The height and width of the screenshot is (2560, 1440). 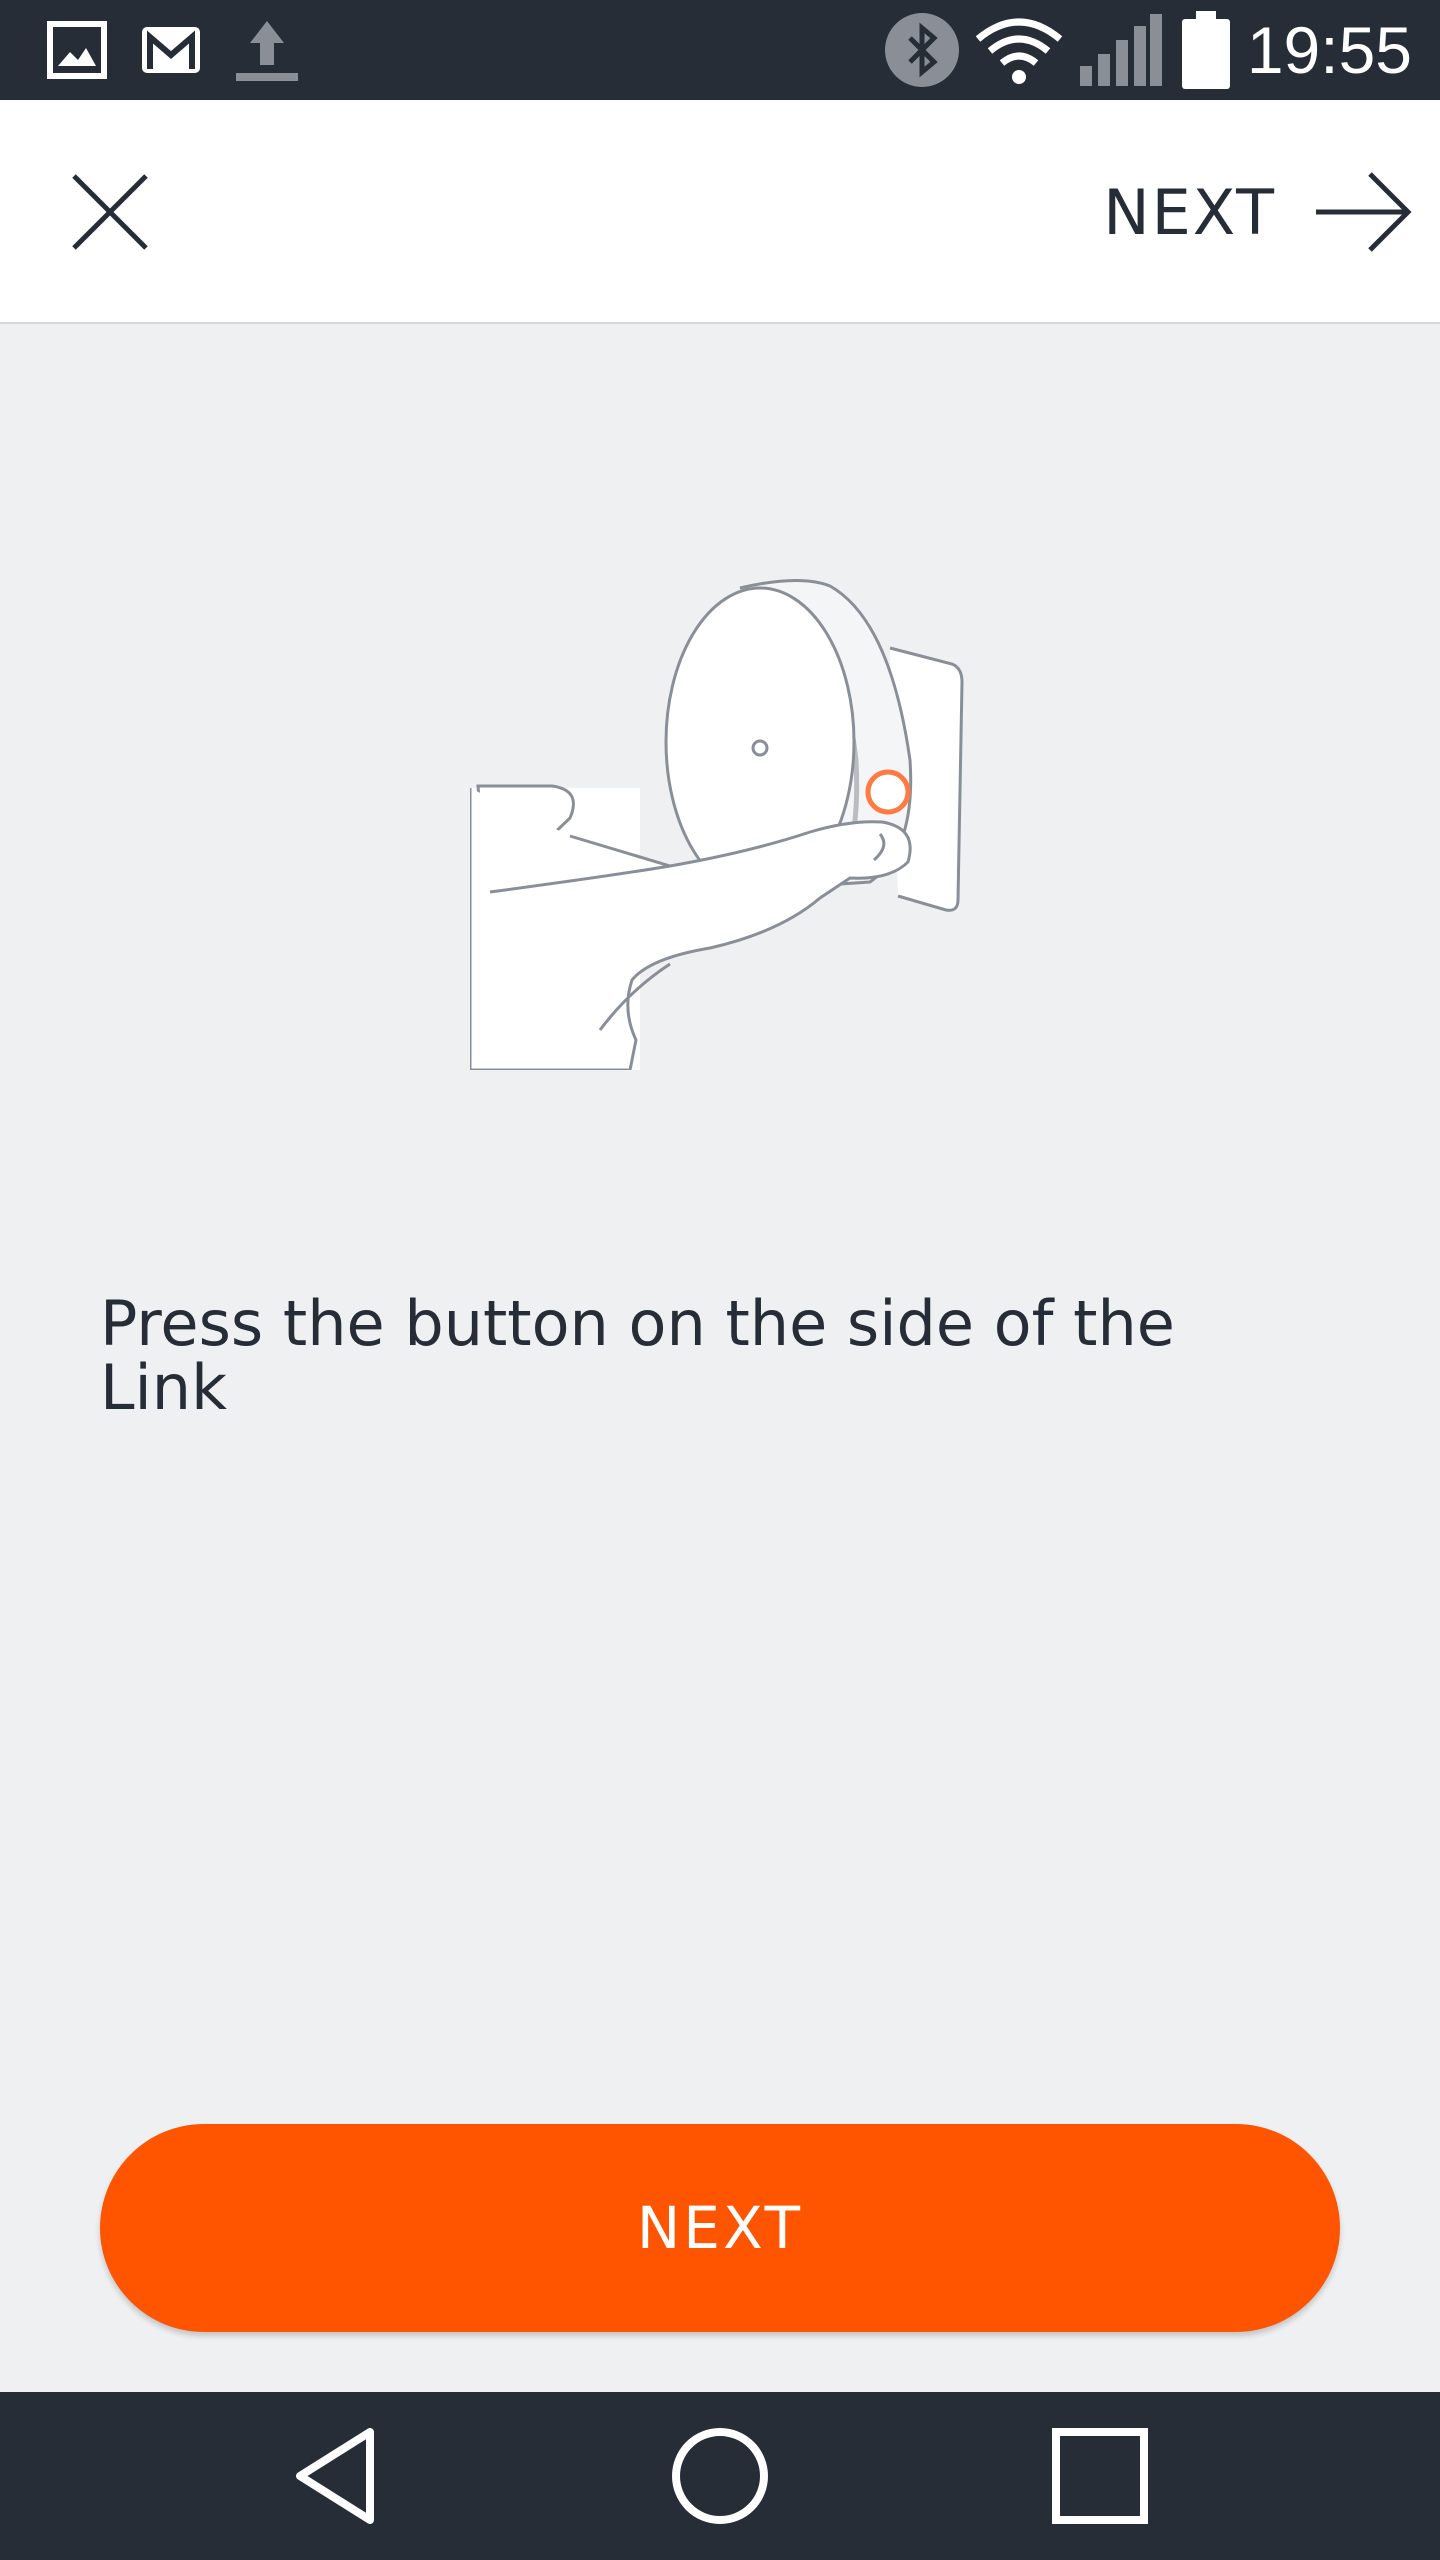 I want to click on status-time: 19:55, so click(x=1329, y=50).